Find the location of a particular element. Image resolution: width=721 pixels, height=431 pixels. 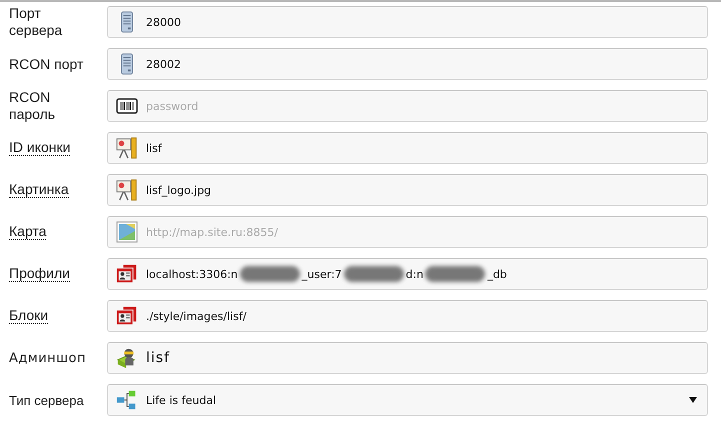

field-label: RCON порт is located at coordinates (46, 64).